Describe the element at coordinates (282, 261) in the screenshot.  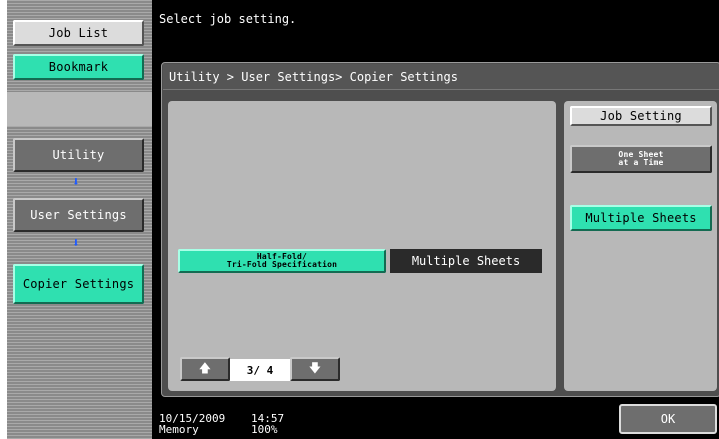
I see `half-fold-tri-fold-specification-button: Half-Fold/ Tri-Fold Specification` at that location.